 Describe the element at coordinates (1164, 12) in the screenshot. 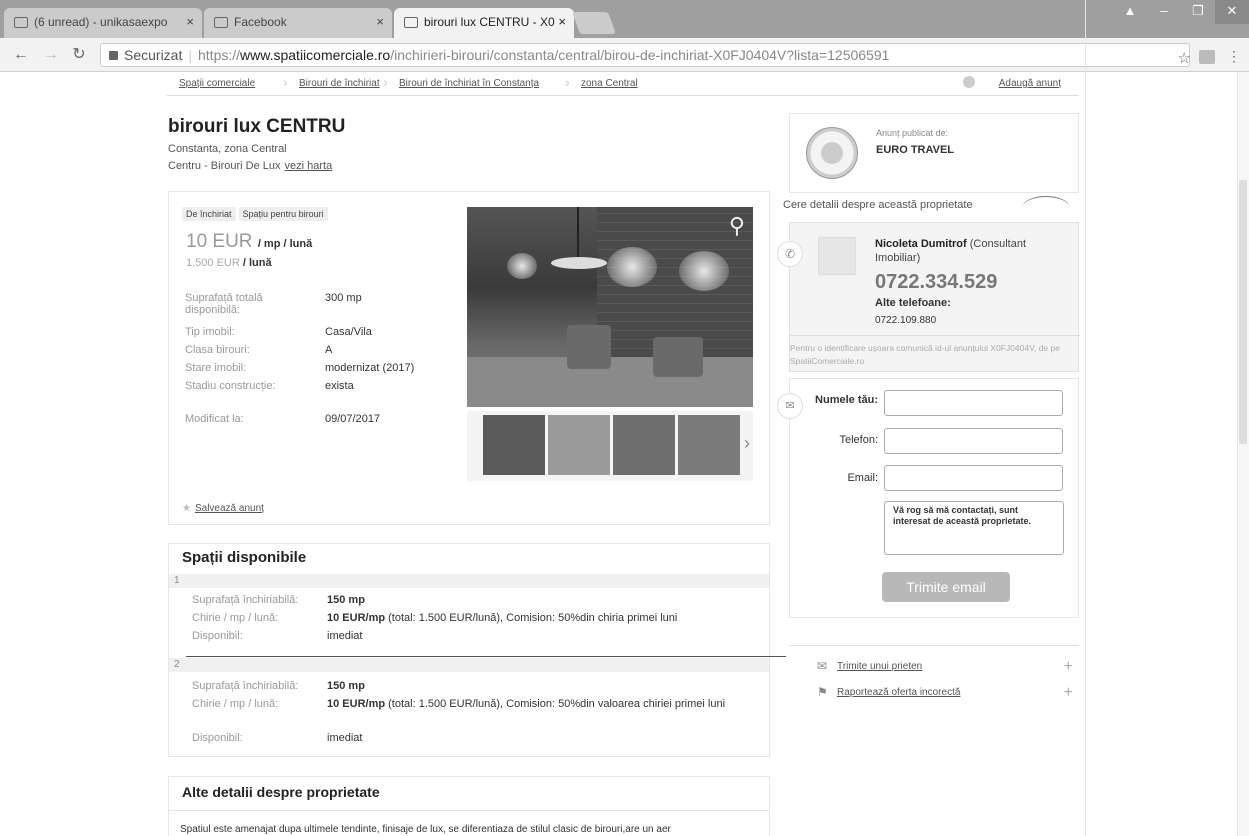

I see `minimize-button: –` at that location.